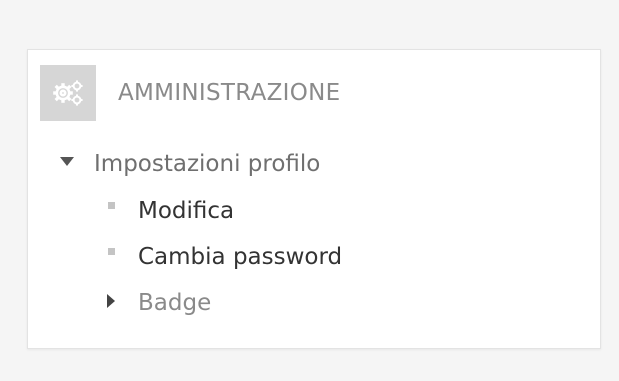  I want to click on tree-item-edit: Modifica, so click(167, 211).